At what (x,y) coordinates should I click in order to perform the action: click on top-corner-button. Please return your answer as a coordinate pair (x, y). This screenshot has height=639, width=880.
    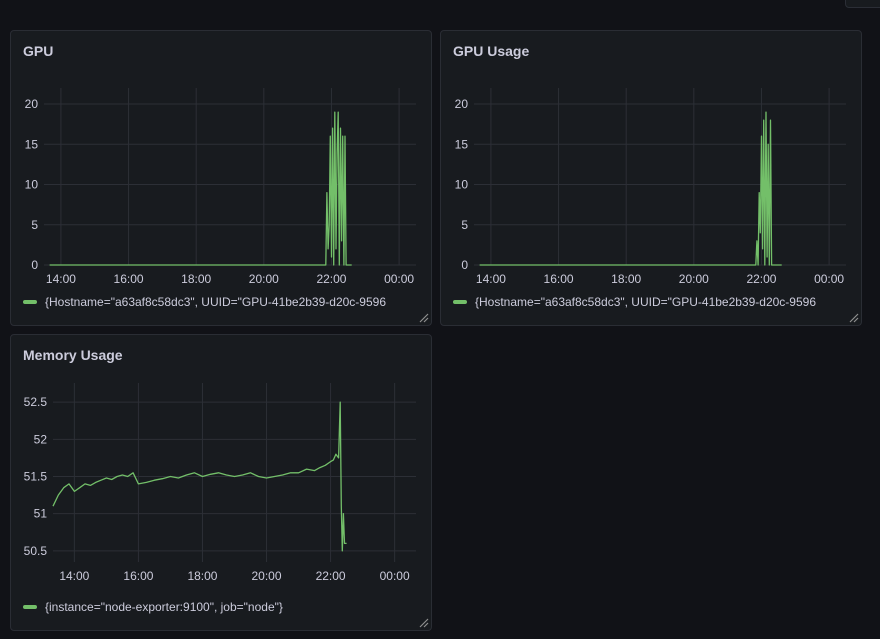
    Looking at the image, I should click on (862, 4).